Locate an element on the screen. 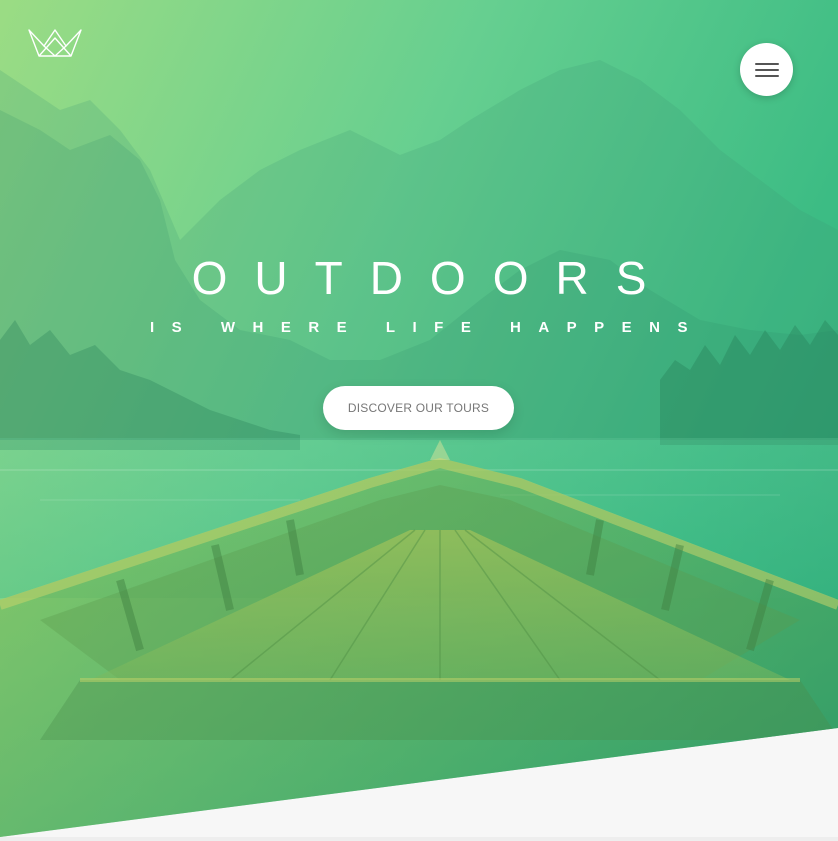  menu-button is located at coordinates (766, 69).